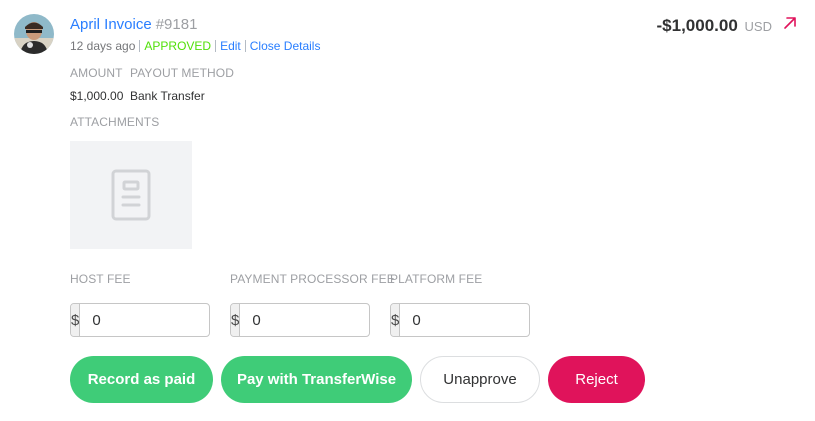  What do you see at coordinates (697, 25) in the screenshot?
I see `total-amount: -$1,000.00` at bounding box center [697, 25].